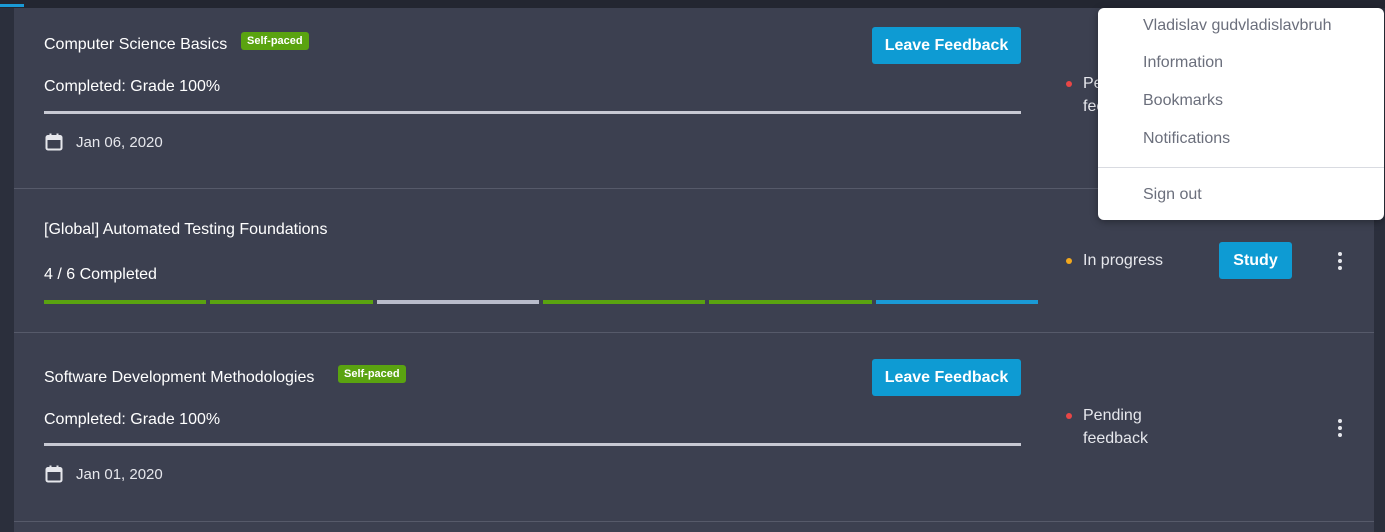 This screenshot has width=1385, height=532. I want to click on menu-item-bookmarks: Bookmarks, so click(1183, 101).